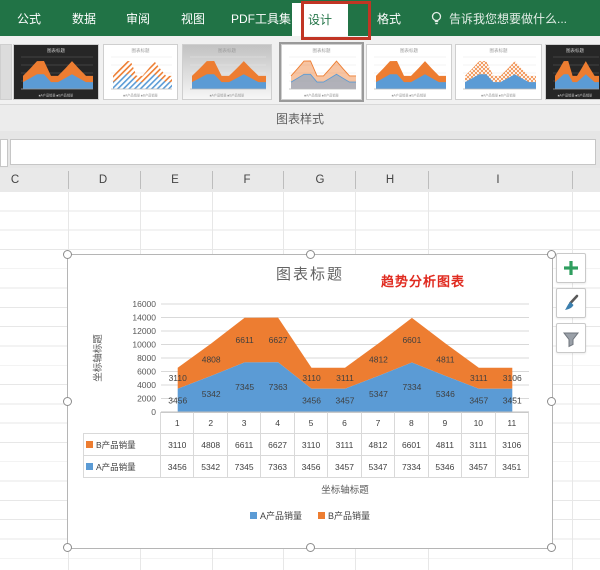 This screenshot has width=600, height=570. Describe the element at coordinates (572, 381) in the screenshot. I see `grid-line` at that location.